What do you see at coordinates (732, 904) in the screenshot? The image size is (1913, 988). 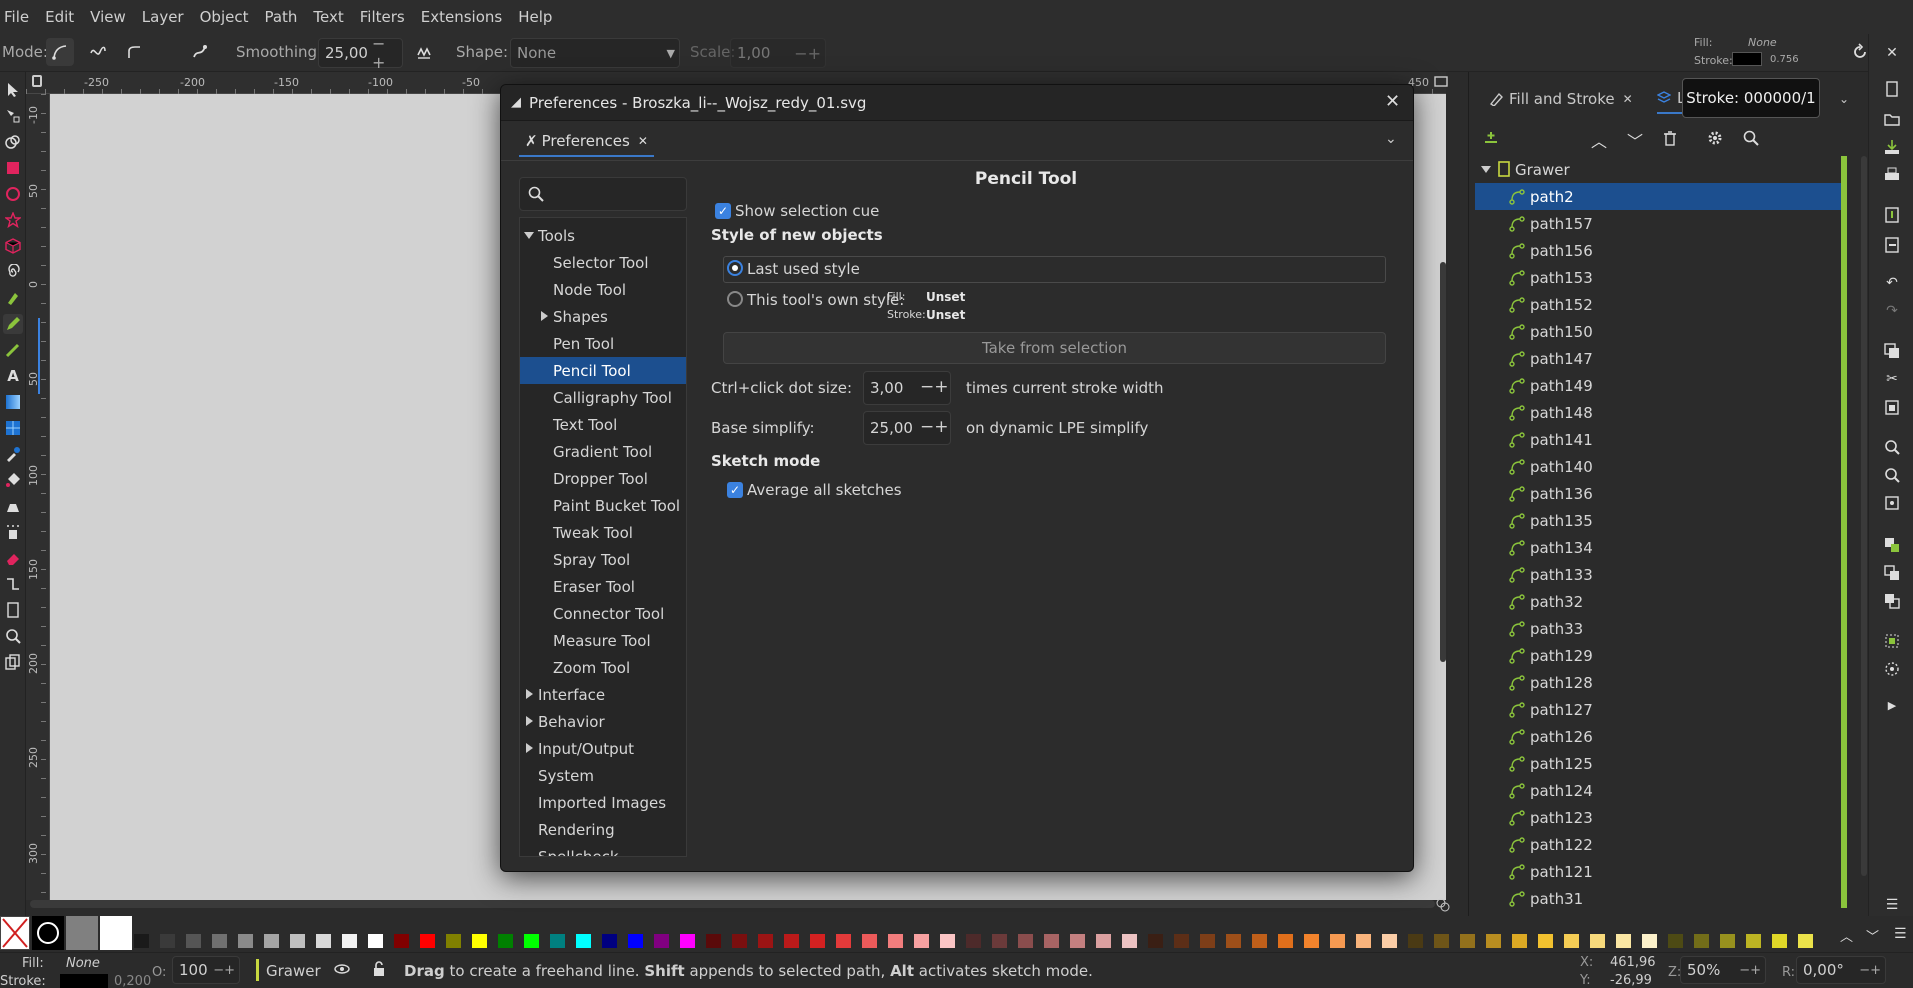 I see `horizontal-scrollbar` at bounding box center [732, 904].